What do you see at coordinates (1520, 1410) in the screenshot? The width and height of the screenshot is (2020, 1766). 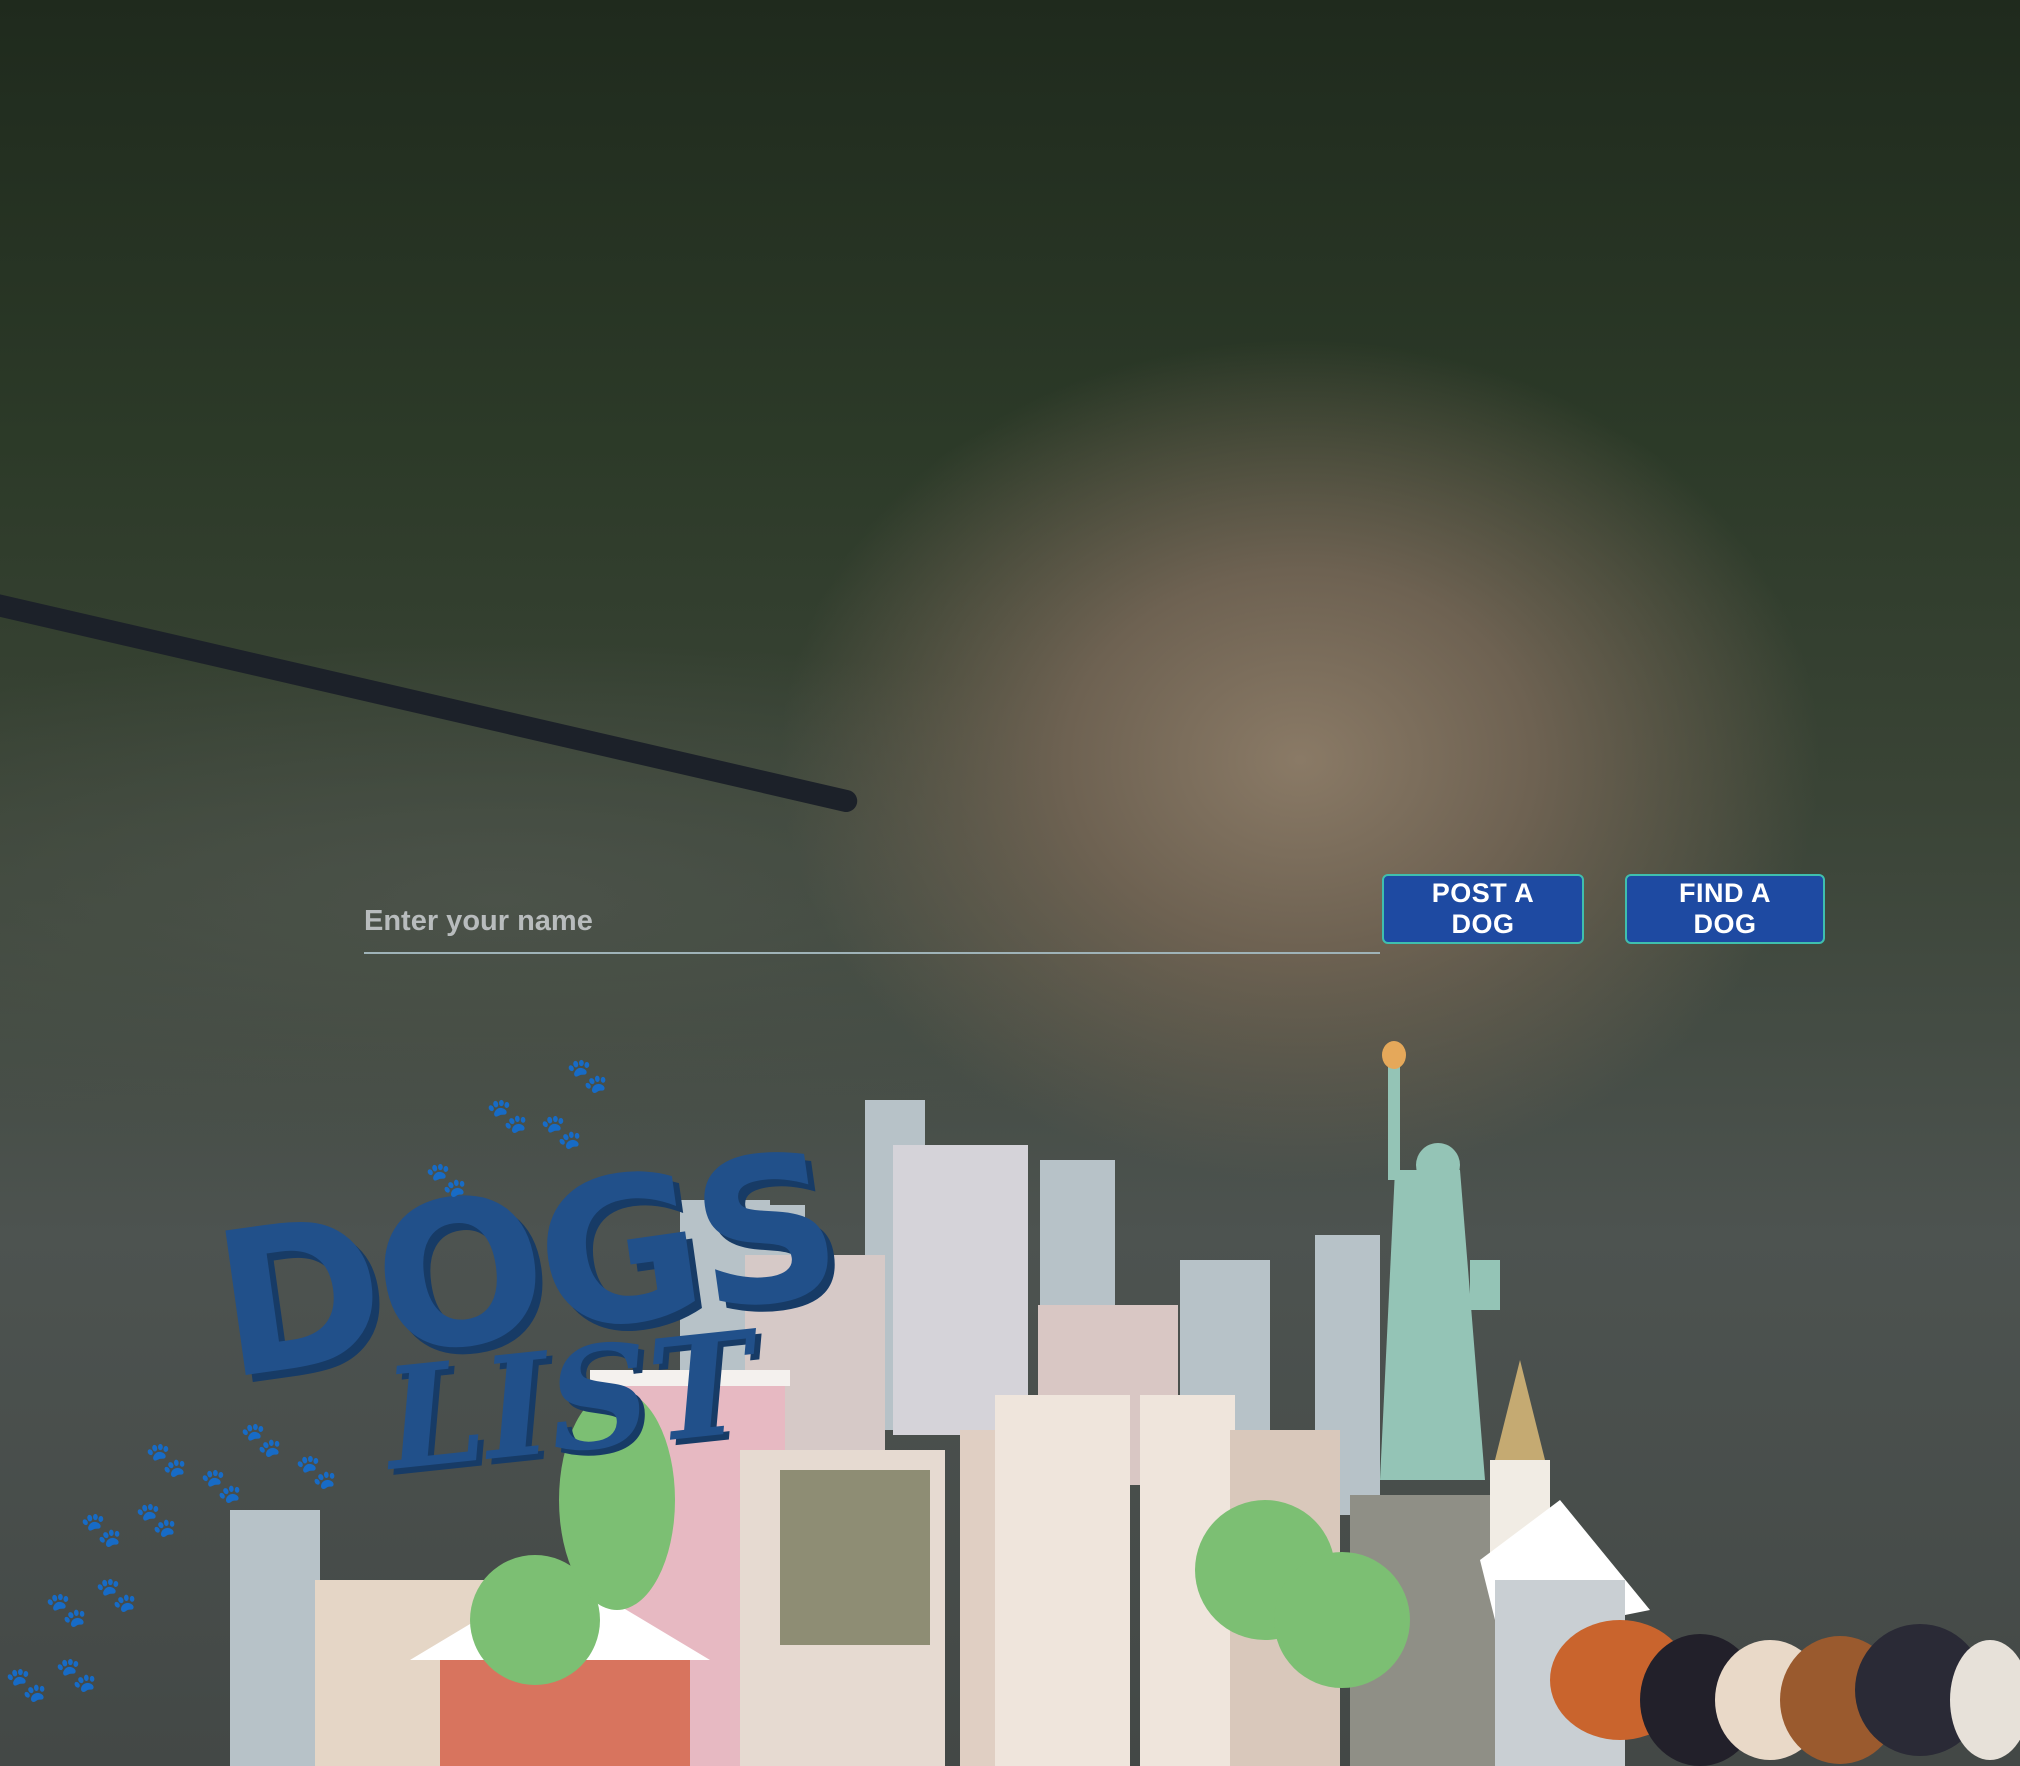 I see `church-spire` at bounding box center [1520, 1410].